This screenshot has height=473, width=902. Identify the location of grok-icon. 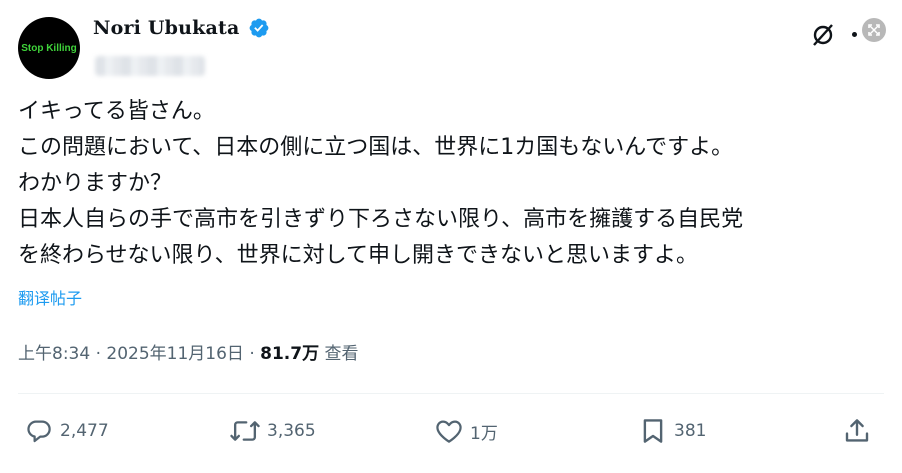
(823, 35).